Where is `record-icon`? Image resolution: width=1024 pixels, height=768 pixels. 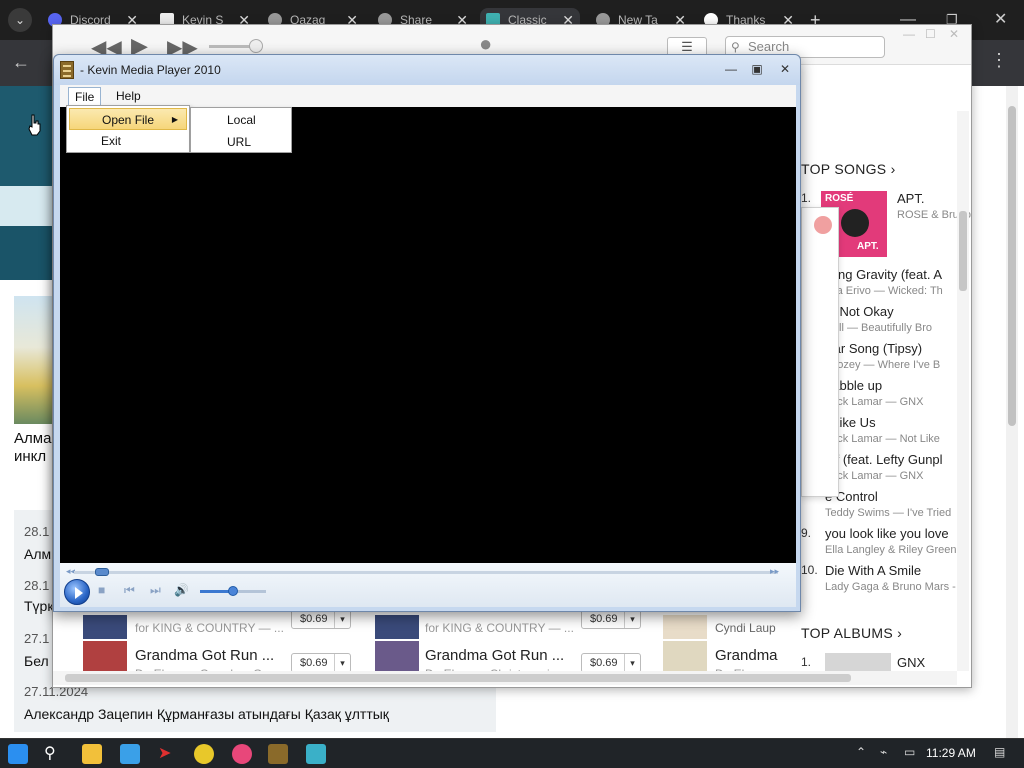 record-icon is located at coordinates (823, 225).